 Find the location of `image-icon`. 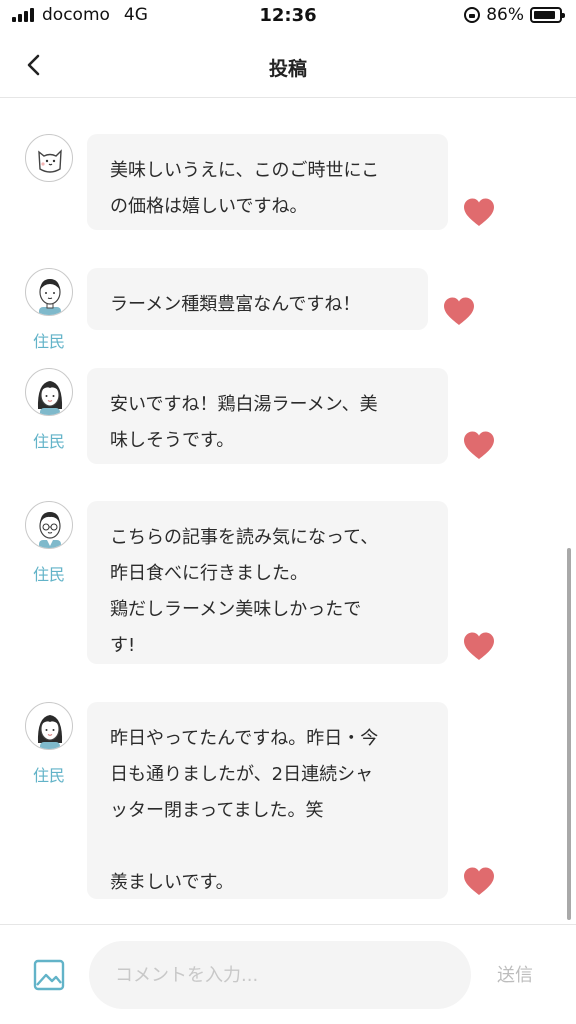

image-icon is located at coordinates (49, 975).